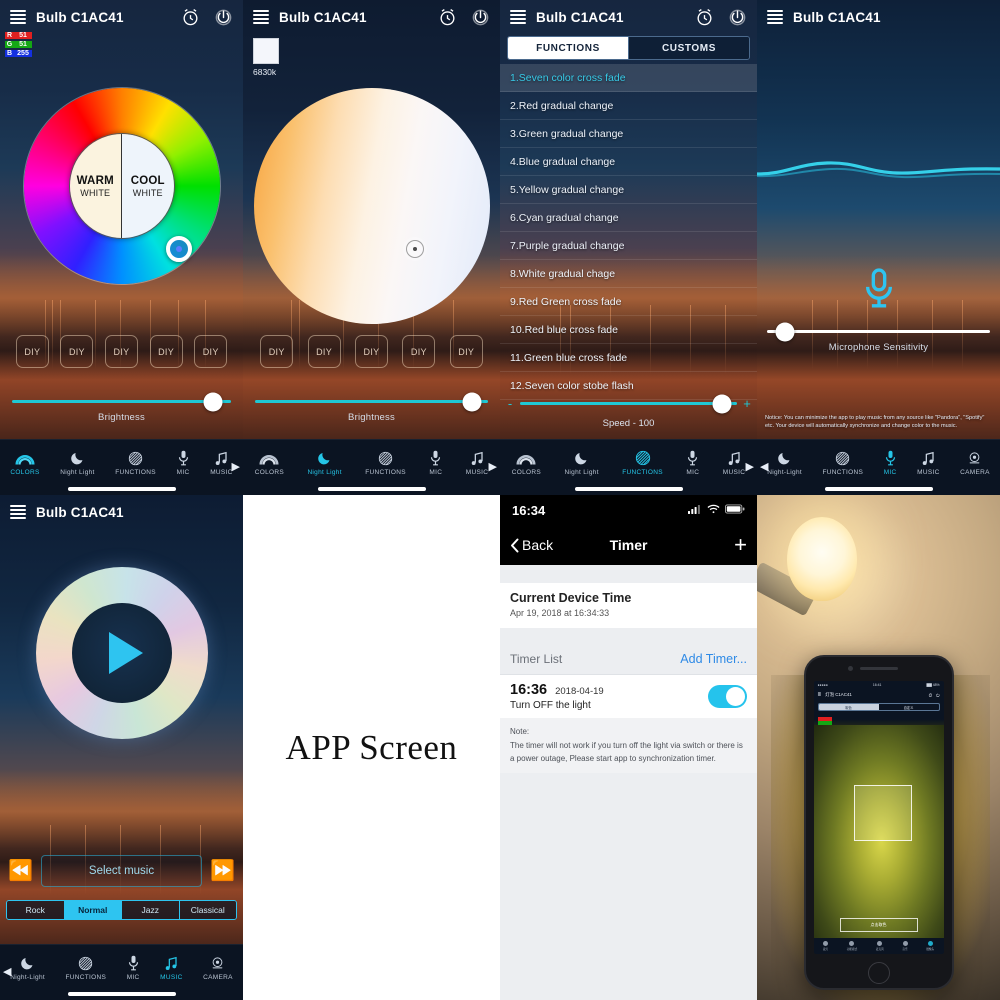 This screenshot has height=1000, width=1000. I want to click on function-list-item: 5.Yellow gradual change, so click(628, 190).